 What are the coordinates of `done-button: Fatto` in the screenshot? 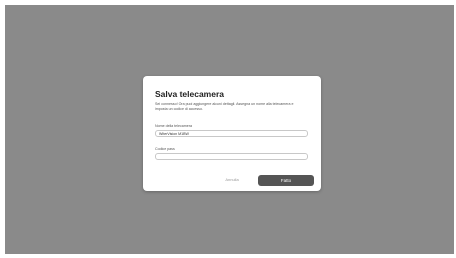 It's located at (286, 180).